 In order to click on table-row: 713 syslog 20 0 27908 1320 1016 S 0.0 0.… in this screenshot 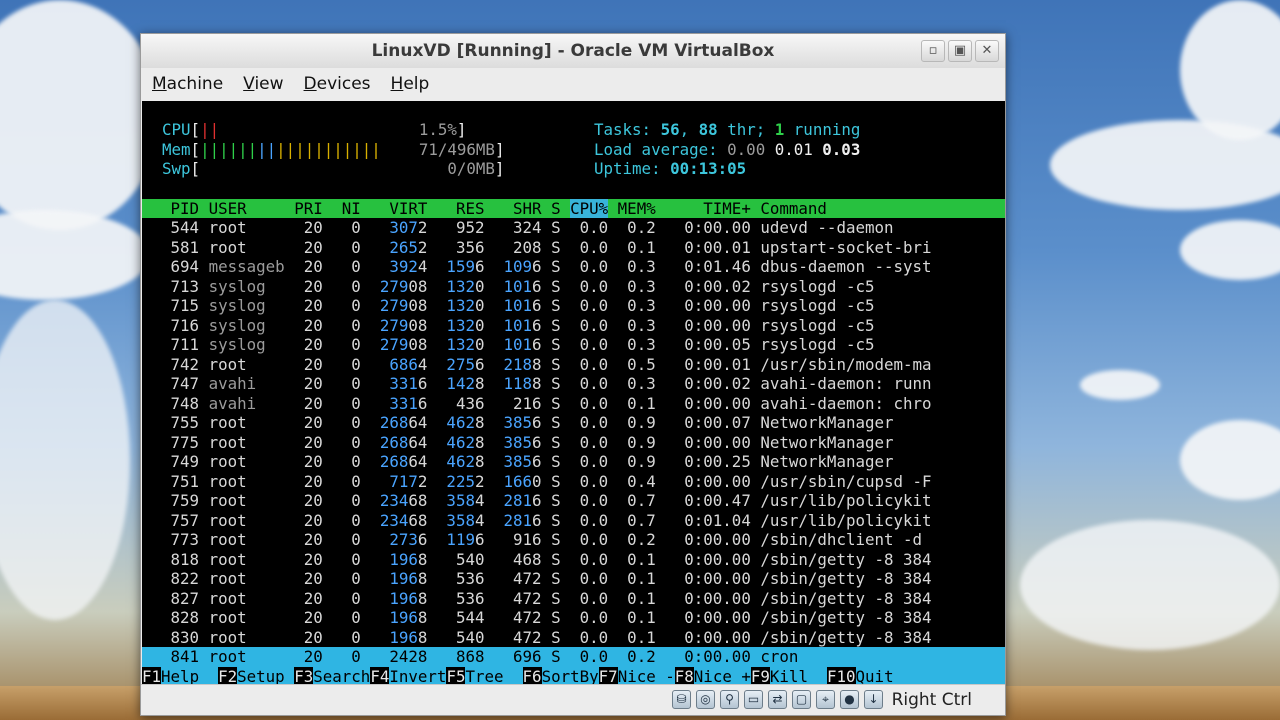, I will do `click(573, 287)`.